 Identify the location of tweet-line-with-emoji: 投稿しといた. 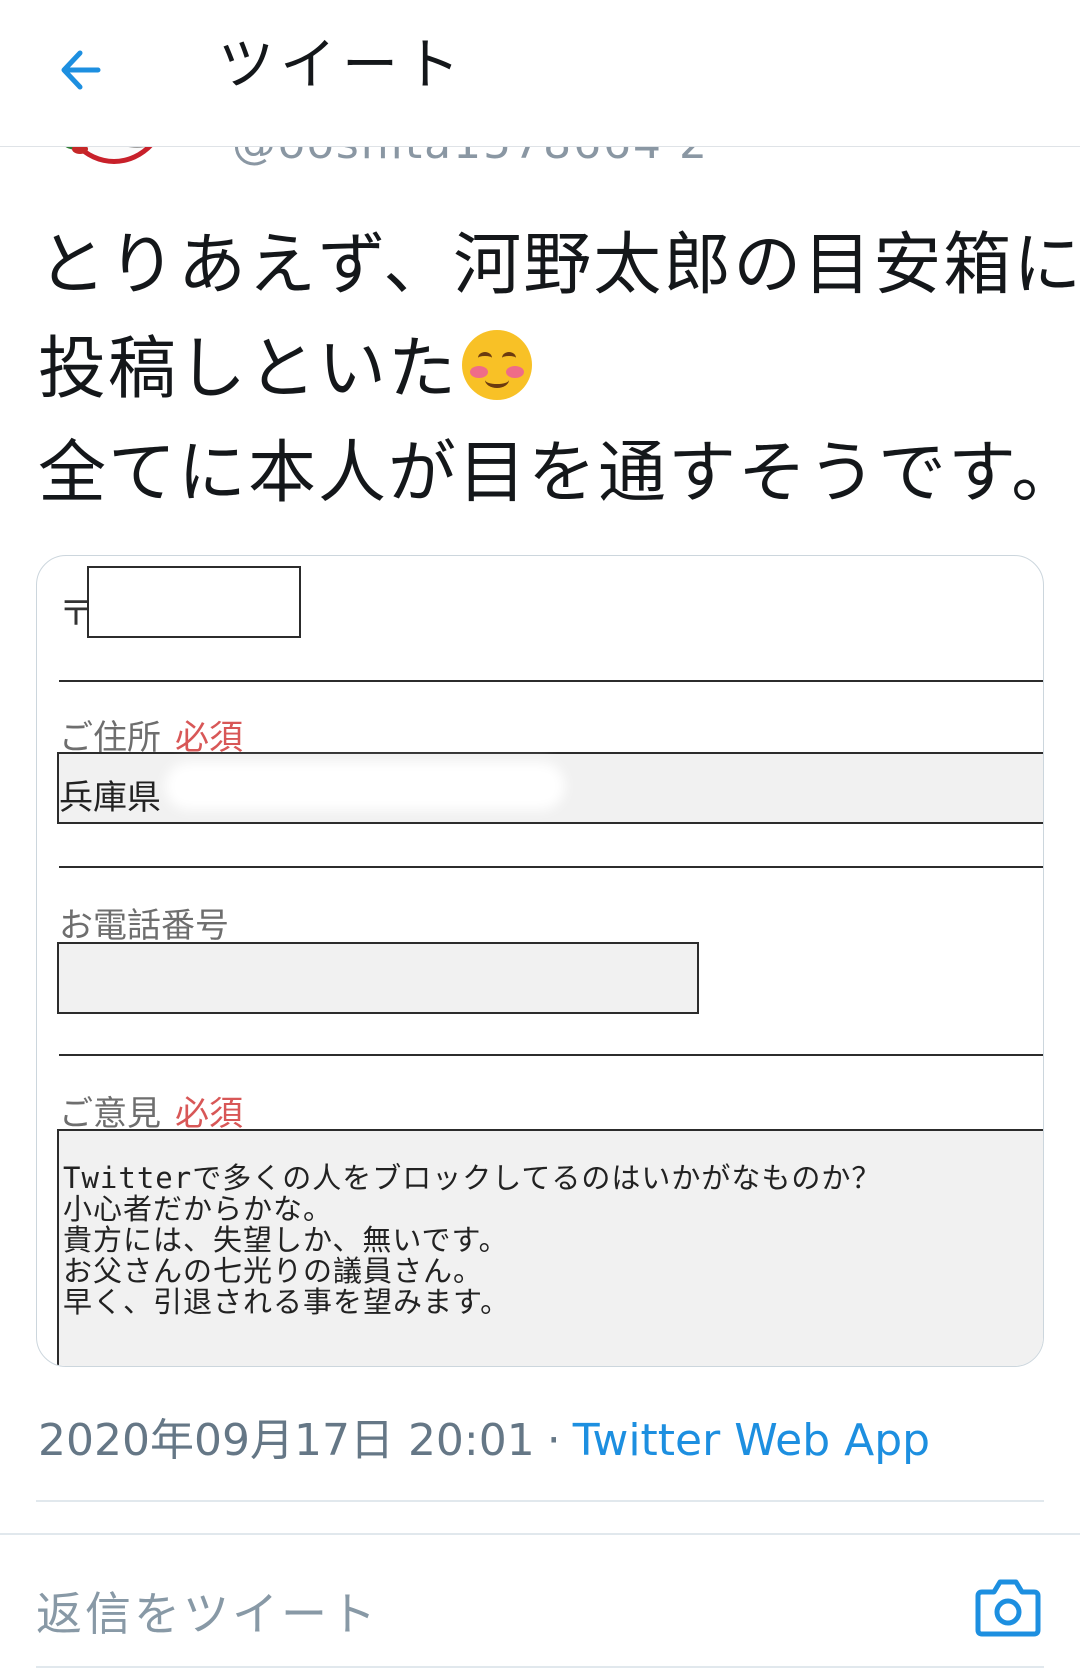
(543, 370).